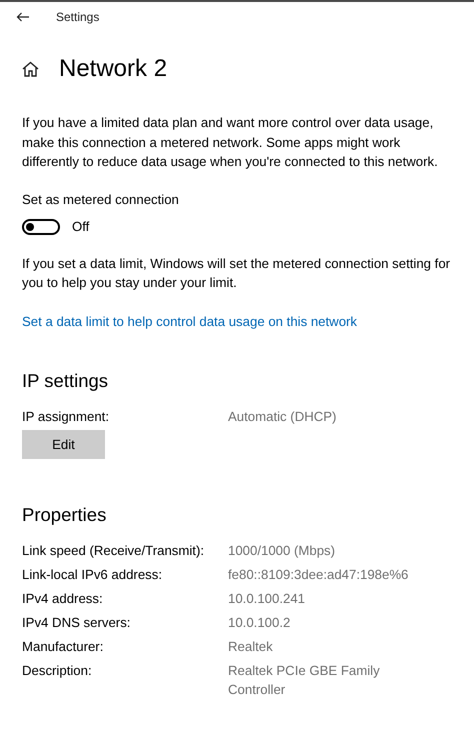  What do you see at coordinates (57, 671) in the screenshot?
I see `property-label: Description:` at bounding box center [57, 671].